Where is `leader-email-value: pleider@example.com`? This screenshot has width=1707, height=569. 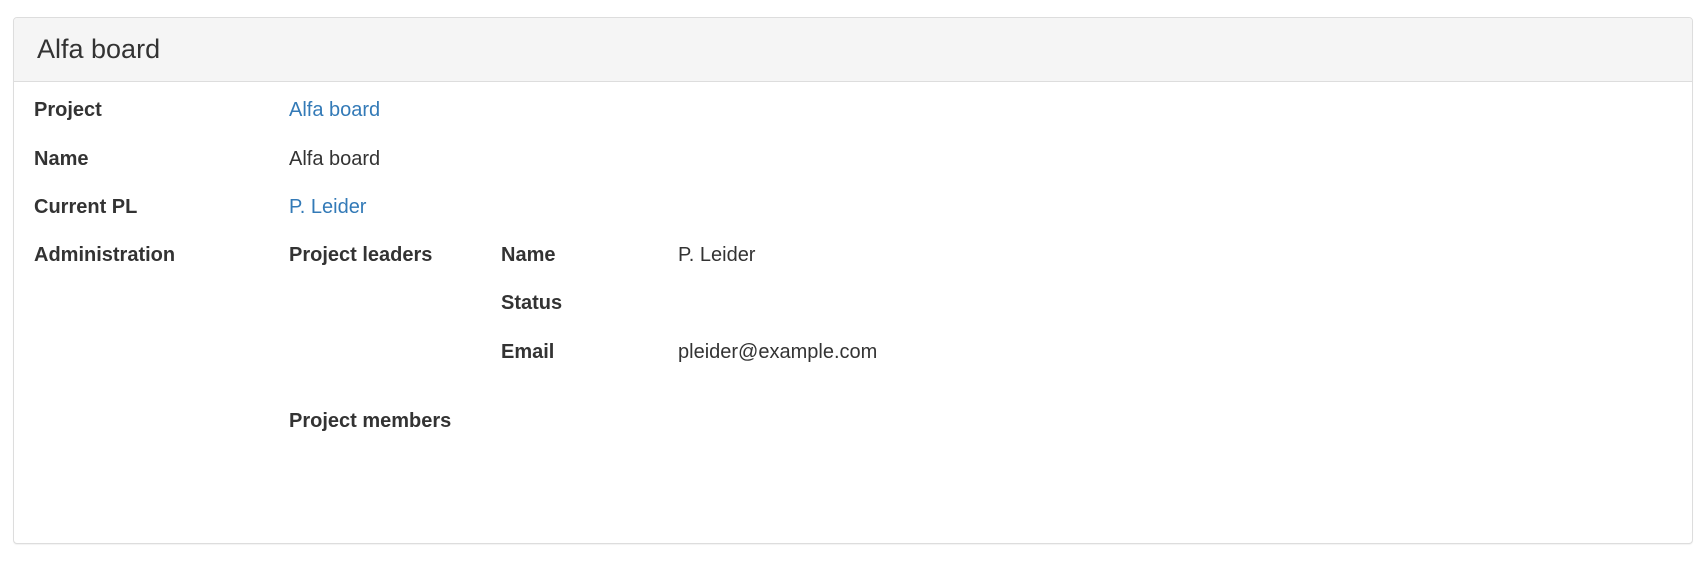 leader-email-value: pleider@example.com is located at coordinates (778, 352).